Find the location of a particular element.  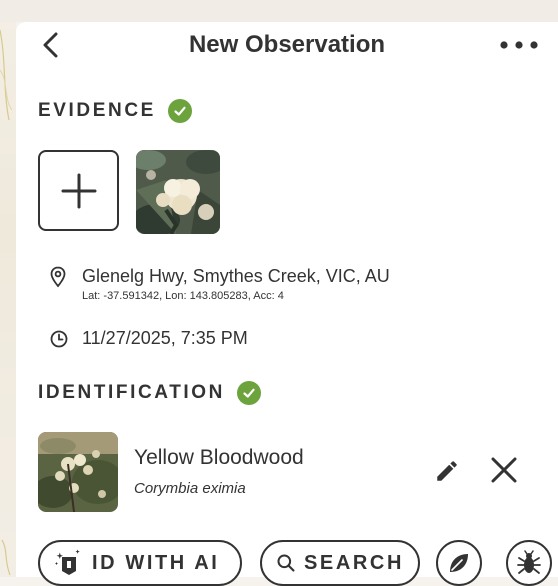

add-evidence-button is located at coordinates (78, 190).